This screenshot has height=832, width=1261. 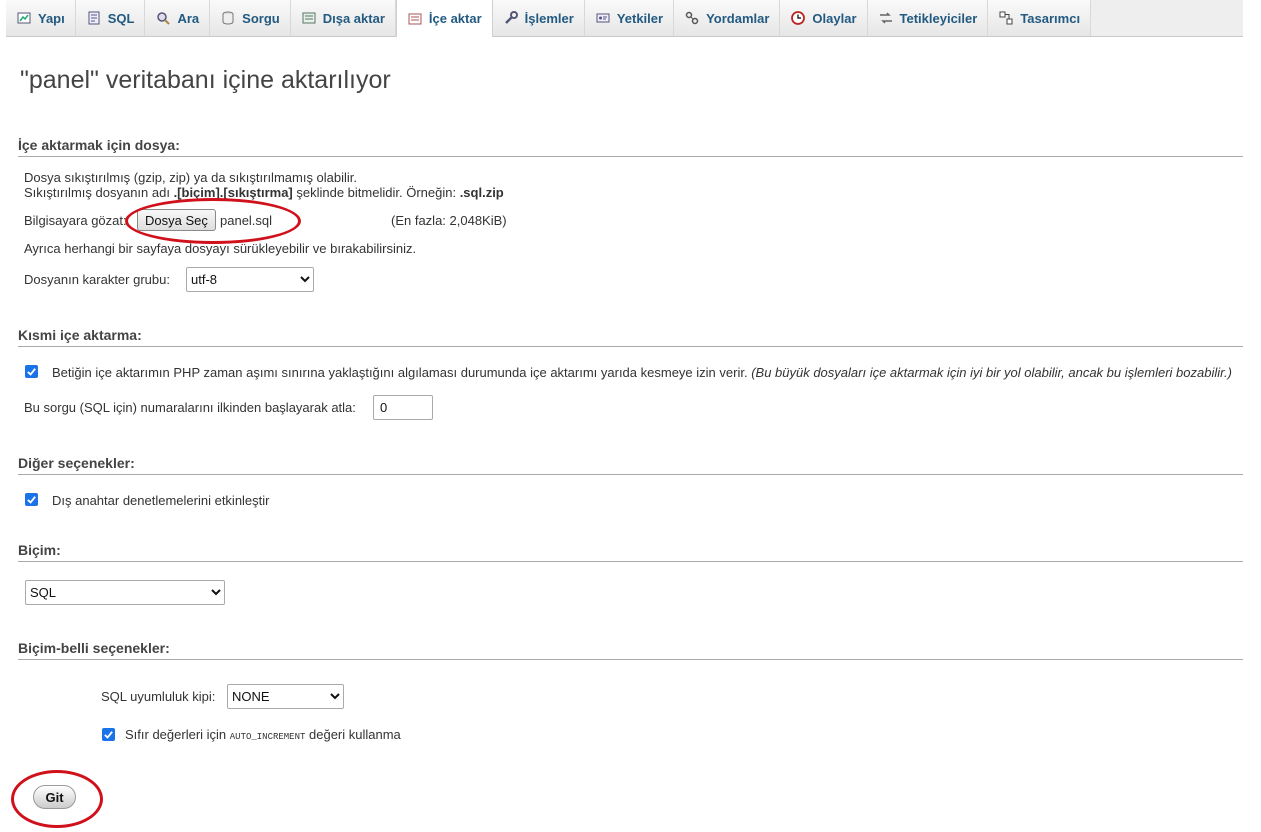 What do you see at coordinates (886, 18) in the screenshot?
I see `triggers-icon` at bounding box center [886, 18].